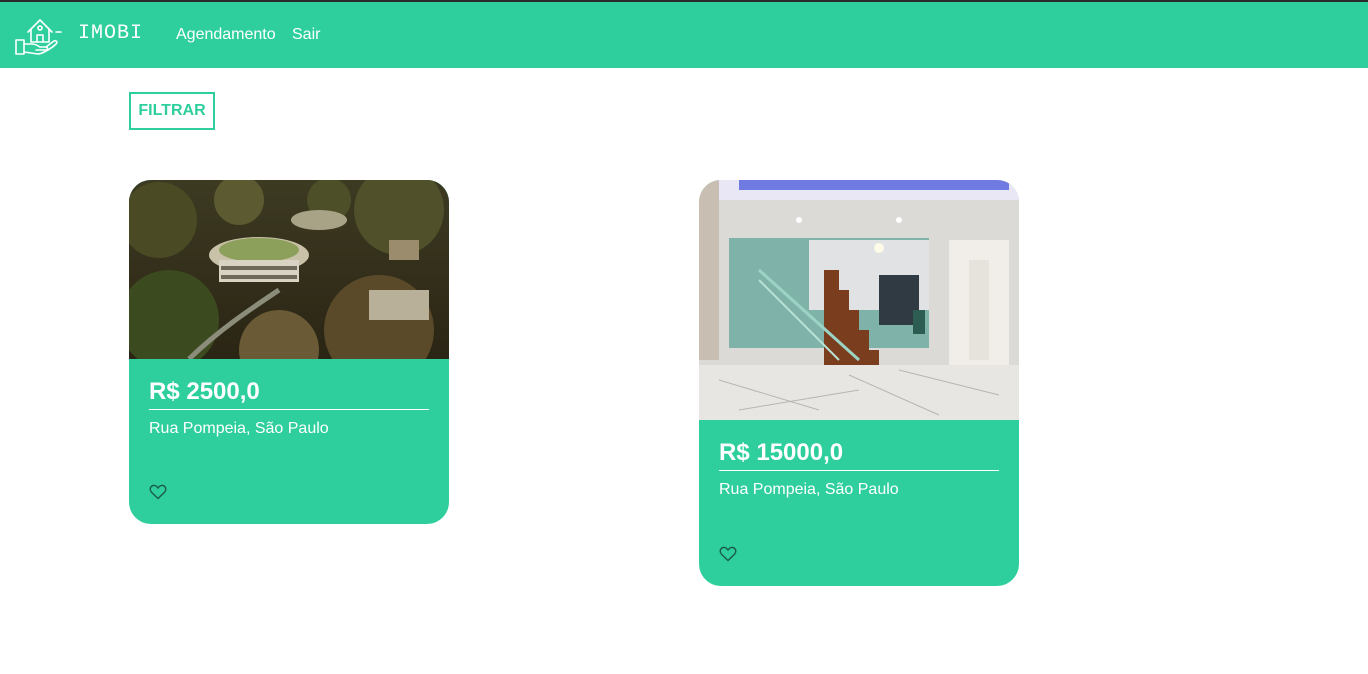  What do you see at coordinates (684, 35) in the screenshot?
I see `navbar: IMOBI Agendamento Sair` at bounding box center [684, 35].